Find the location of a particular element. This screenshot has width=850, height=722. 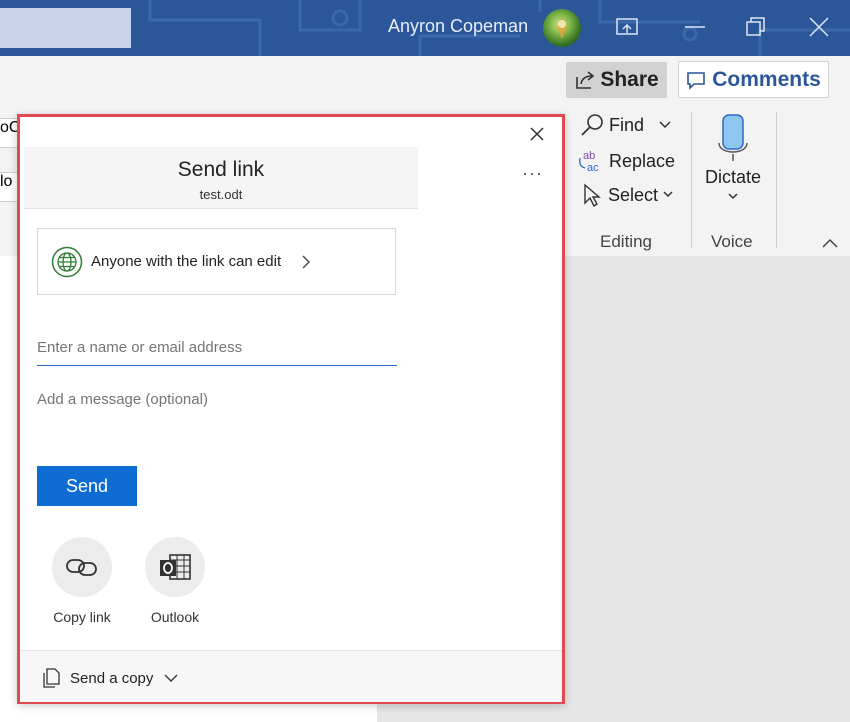

dictate-button: Dictate is located at coordinates (733, 157).